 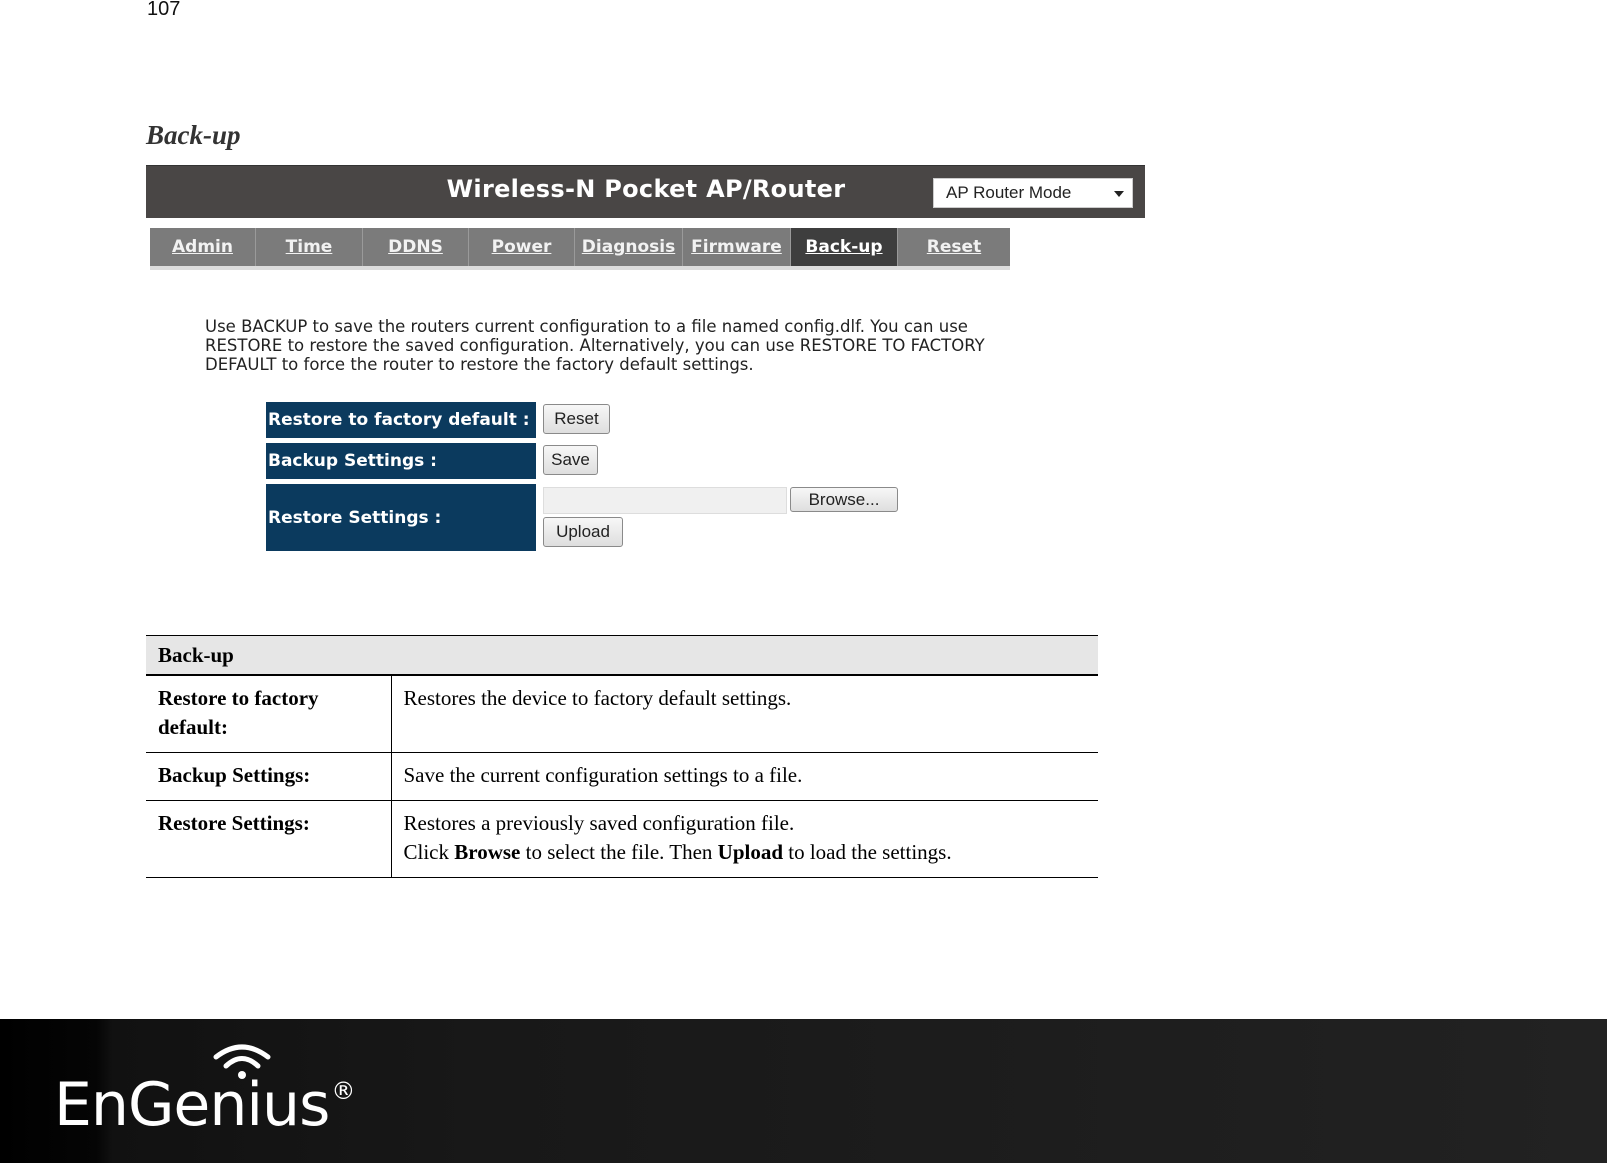 What do you see at coordinates (401, 517) in the screenshot?
I see `restore-settings-label: Restore Settings :` at bounding box center [401, 517].